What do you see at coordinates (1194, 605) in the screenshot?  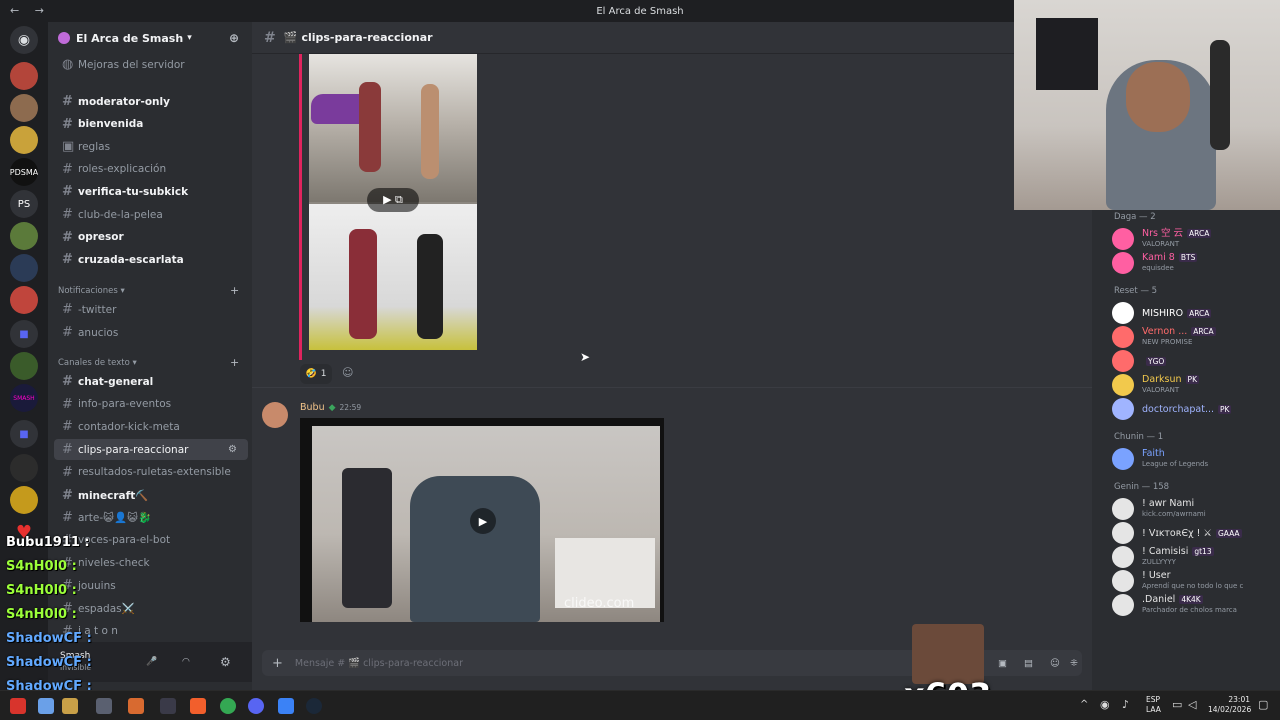 I see `member-item: .Daniel 4K4K Parchador de cholos marca` at bounding box center [1194, 605].